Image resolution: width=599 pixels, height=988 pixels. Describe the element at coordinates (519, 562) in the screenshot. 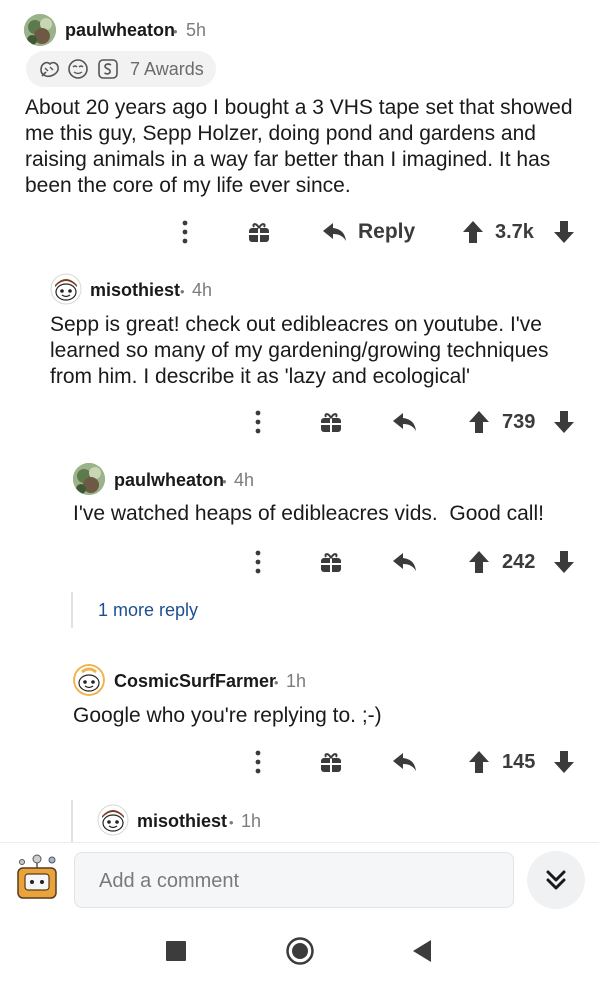

I see `vote-count: 242` at that location.